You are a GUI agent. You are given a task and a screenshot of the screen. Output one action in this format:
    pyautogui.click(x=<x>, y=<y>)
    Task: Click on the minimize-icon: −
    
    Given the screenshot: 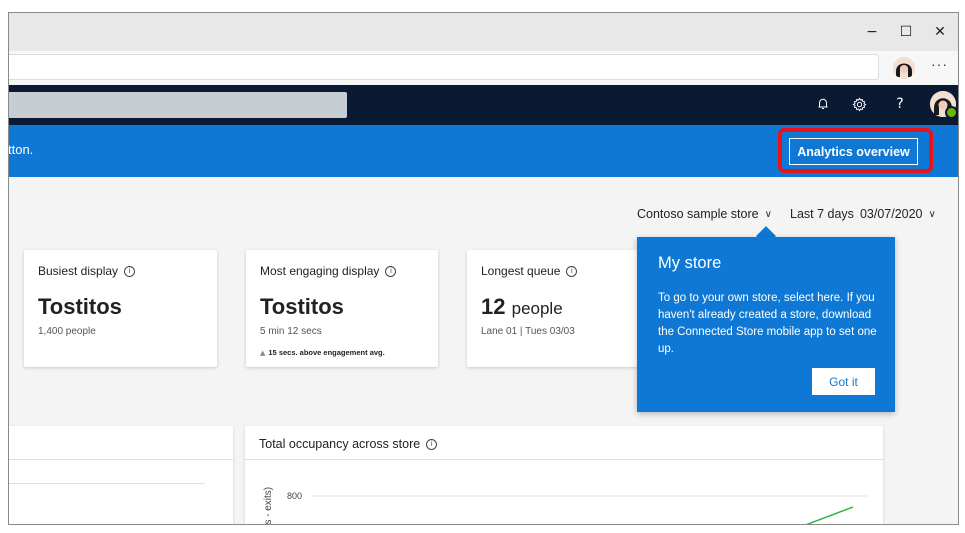 What is the action you would take?
    pyautogui.click(x=872, y=32)
    